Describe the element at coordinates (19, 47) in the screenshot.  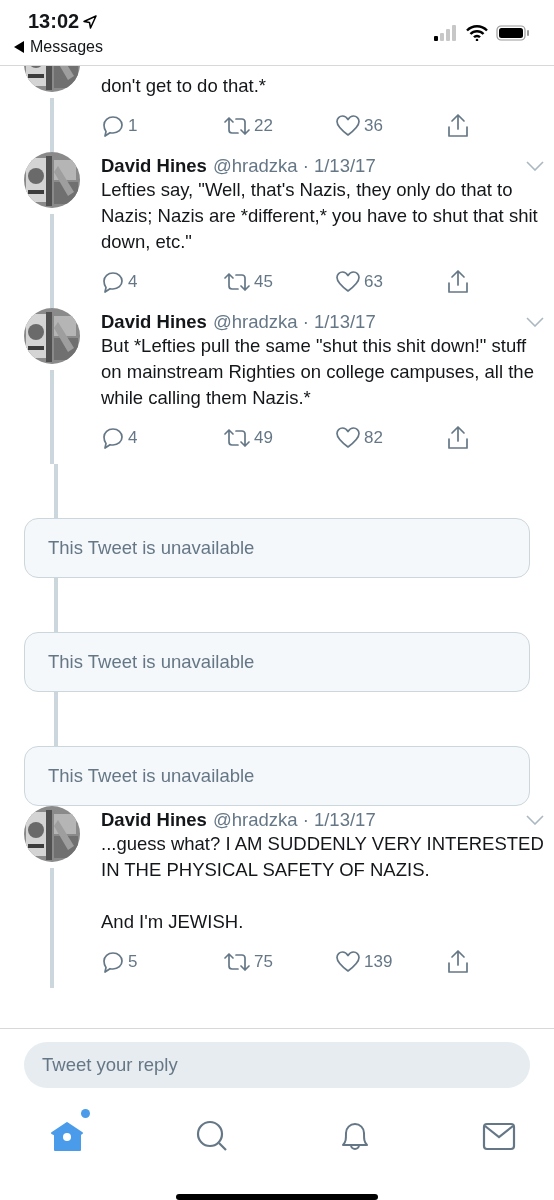
I see `back-triangle-icon` at that location.